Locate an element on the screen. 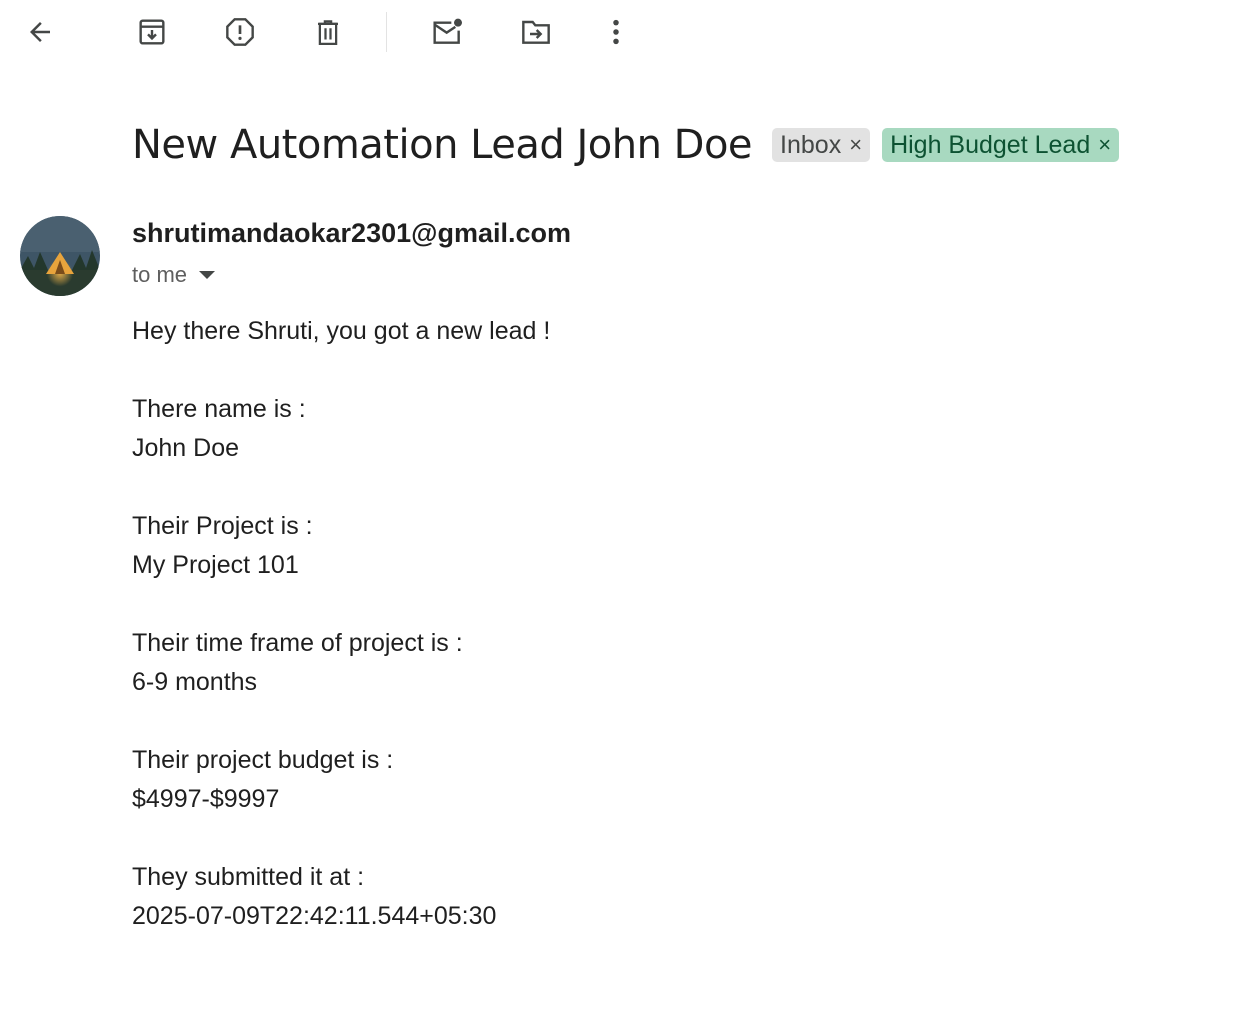 The width and height of the screenshot is (1254, 1016). recipient-details-toggle: to me is located at coordinates (174, 275).